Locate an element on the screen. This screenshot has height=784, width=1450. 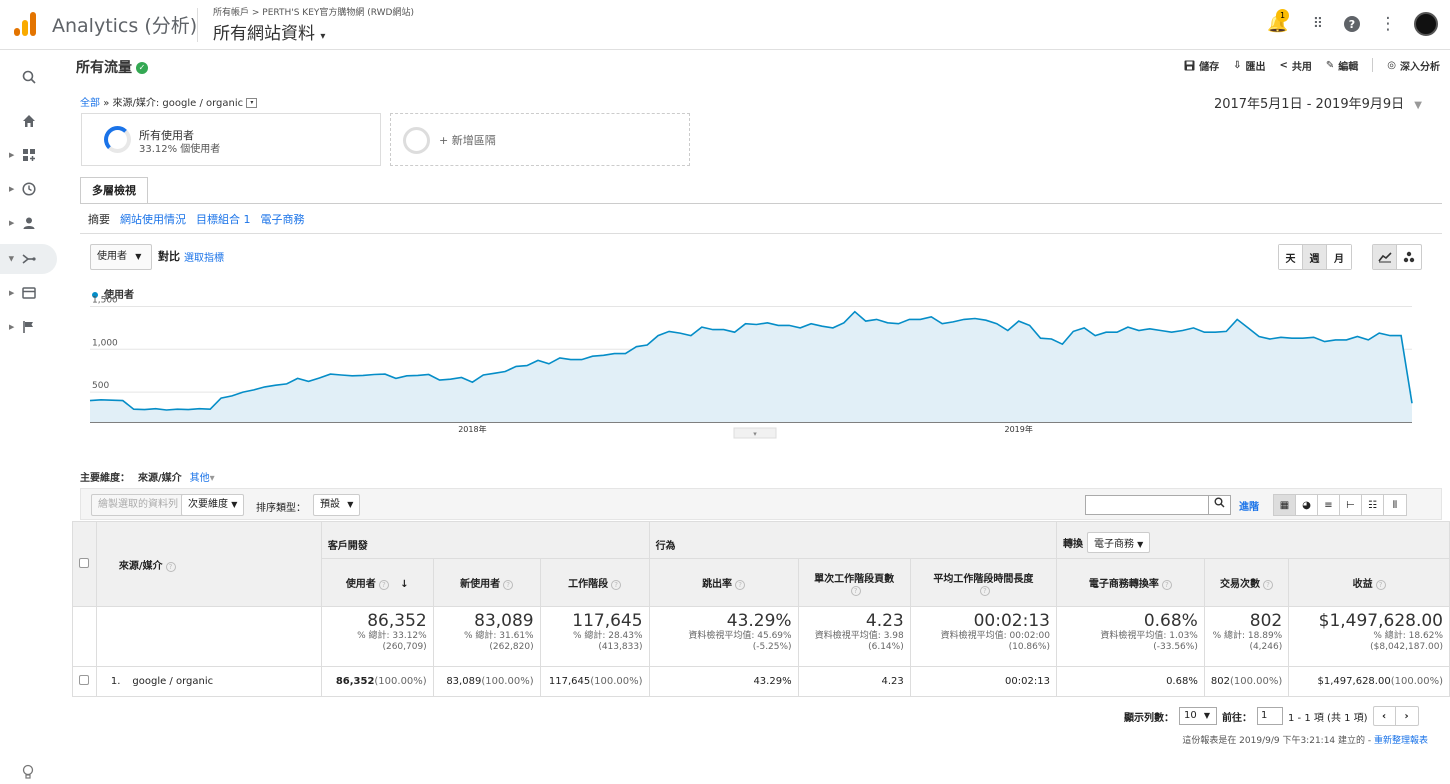
date-range-picker: 2017年5月1日 - 2019年9月9日 ▼ is located at coordinates (1318, 102).